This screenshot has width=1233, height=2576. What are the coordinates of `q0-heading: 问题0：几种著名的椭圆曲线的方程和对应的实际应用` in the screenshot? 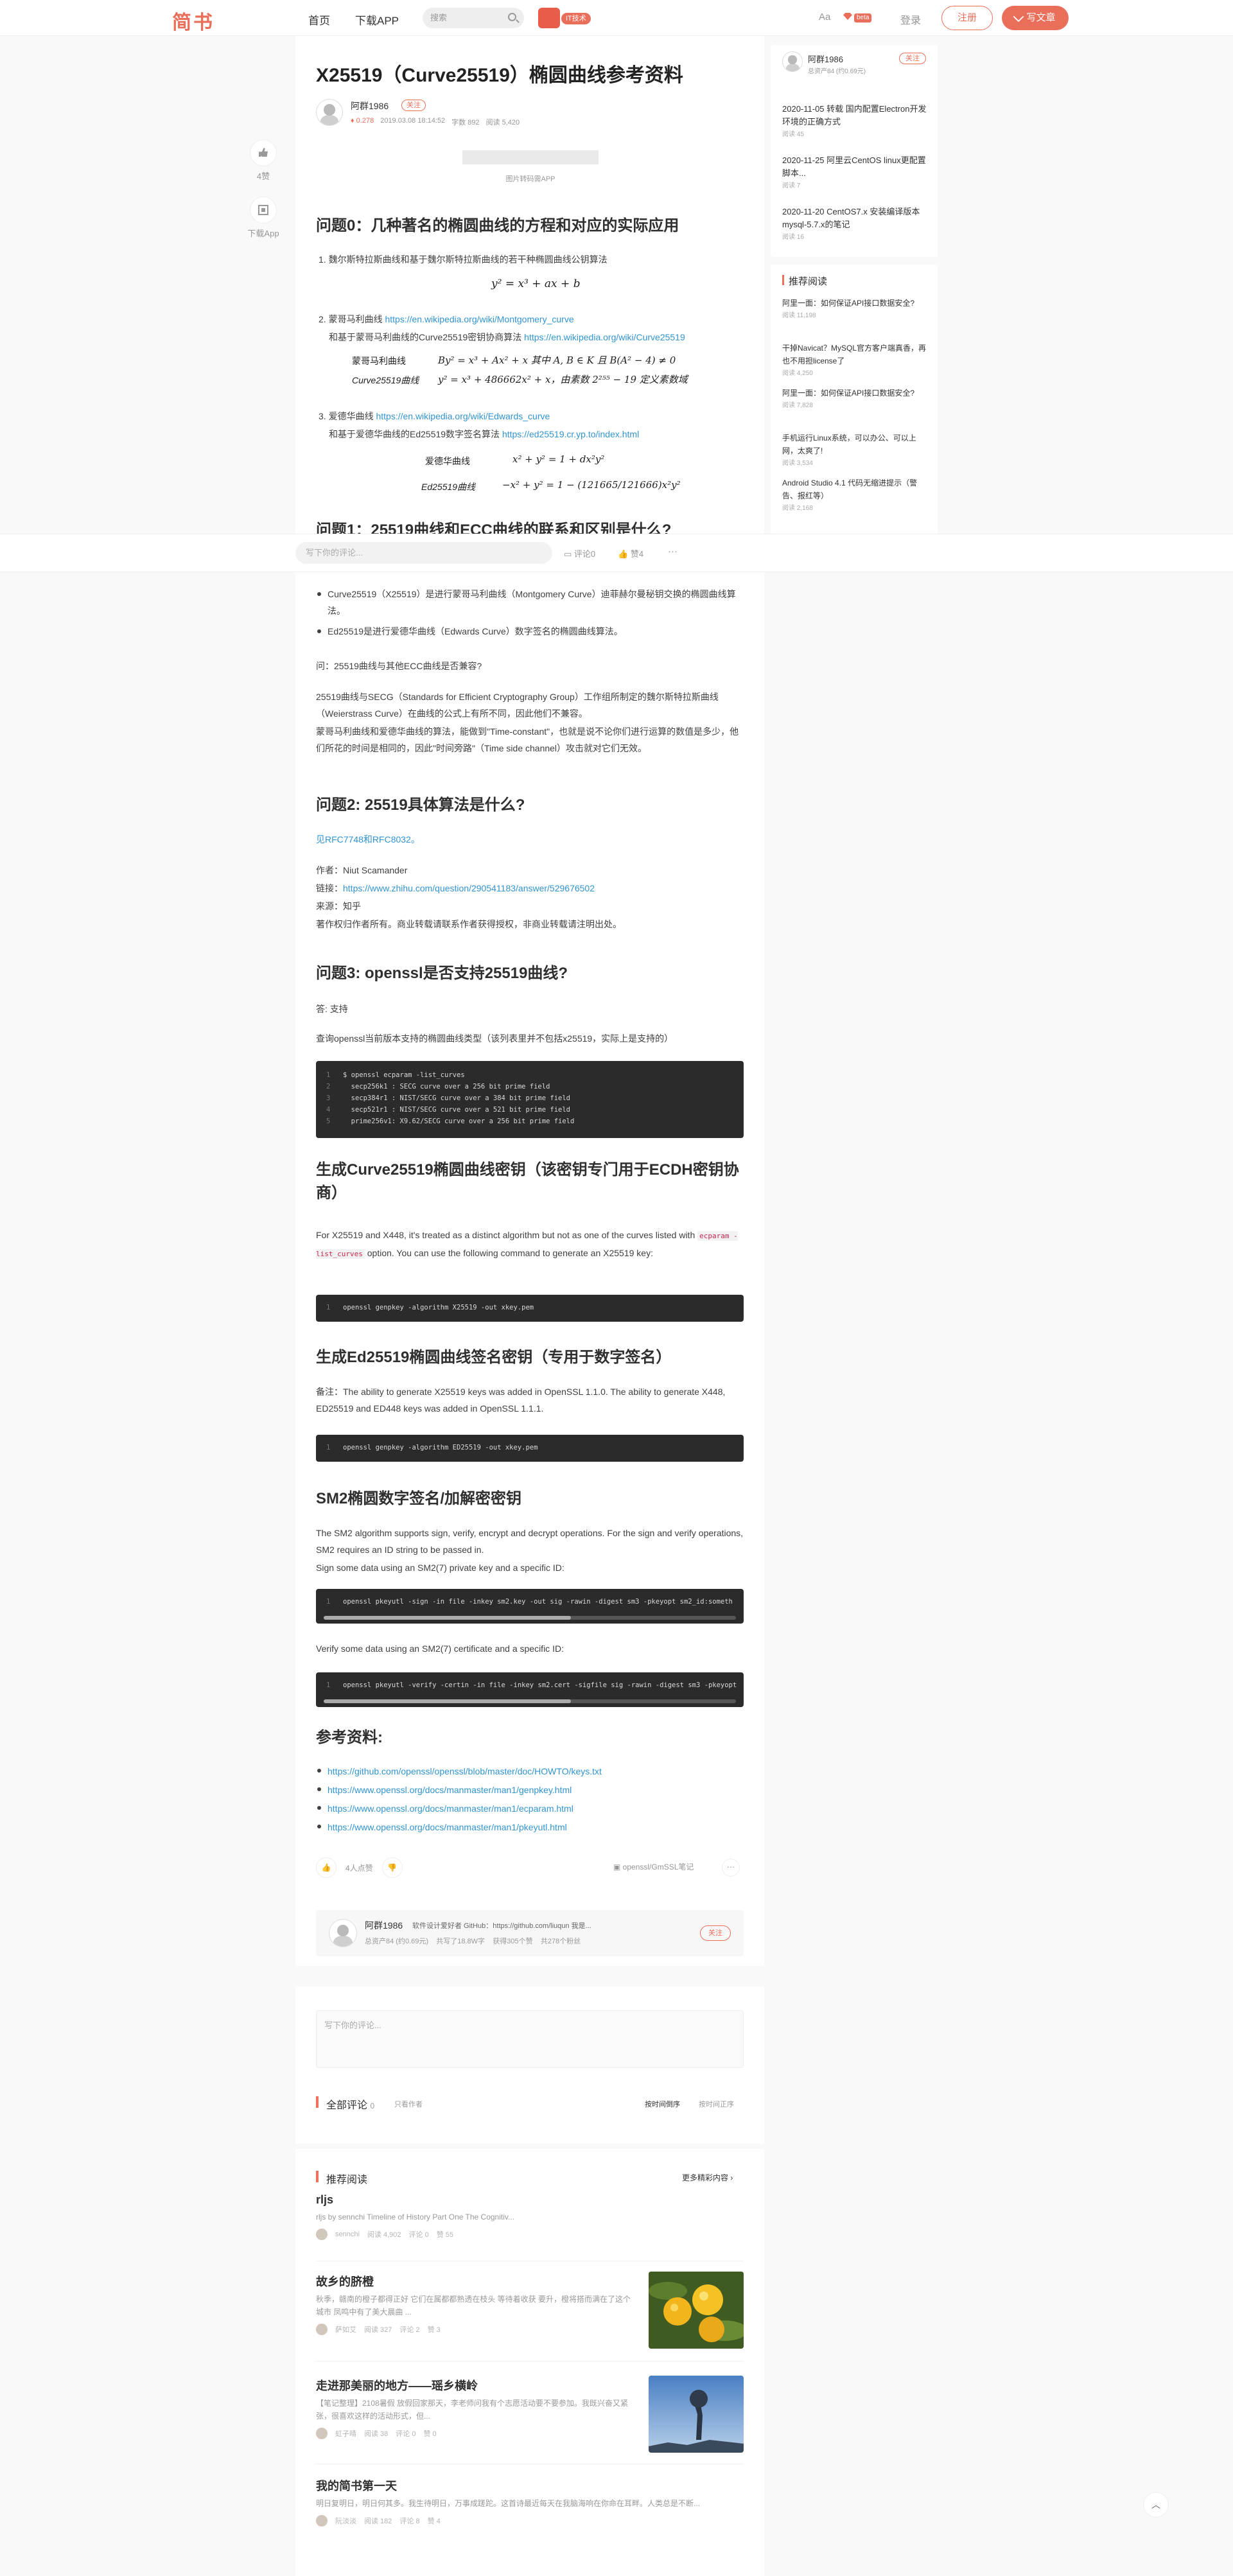 It's located at (498, 225).